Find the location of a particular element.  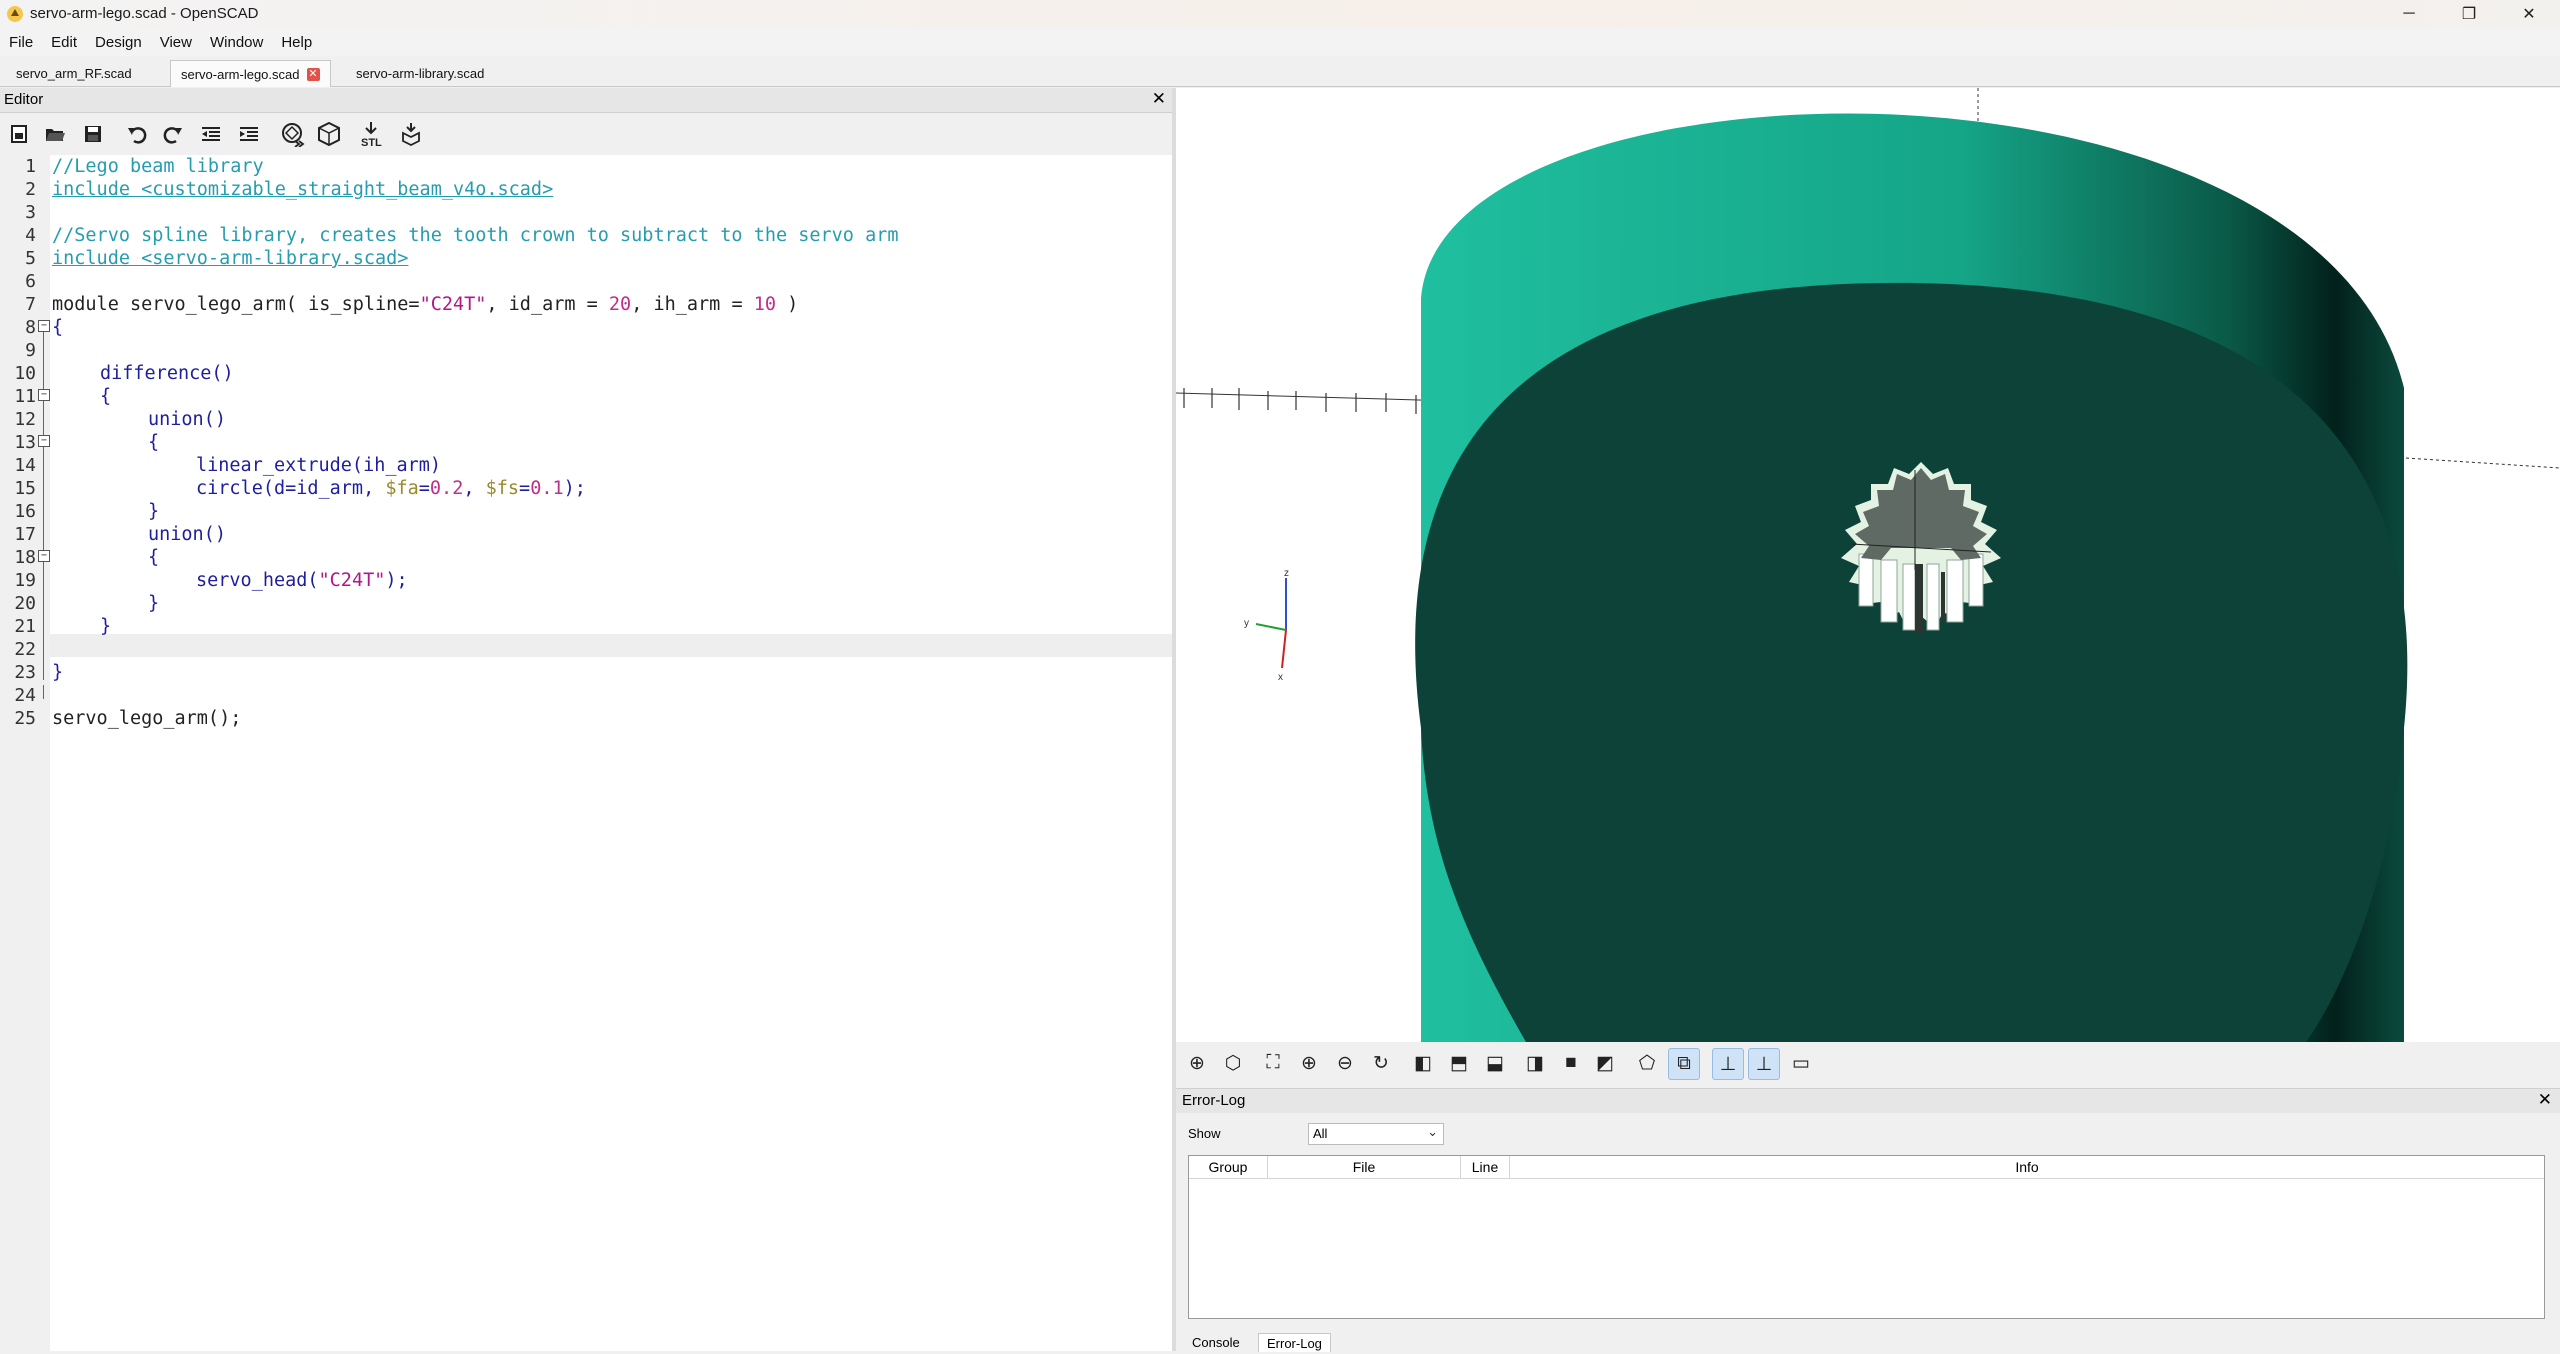

code-line-14: linear_extrude(ih_arm) is located at coordinates (319, 465).